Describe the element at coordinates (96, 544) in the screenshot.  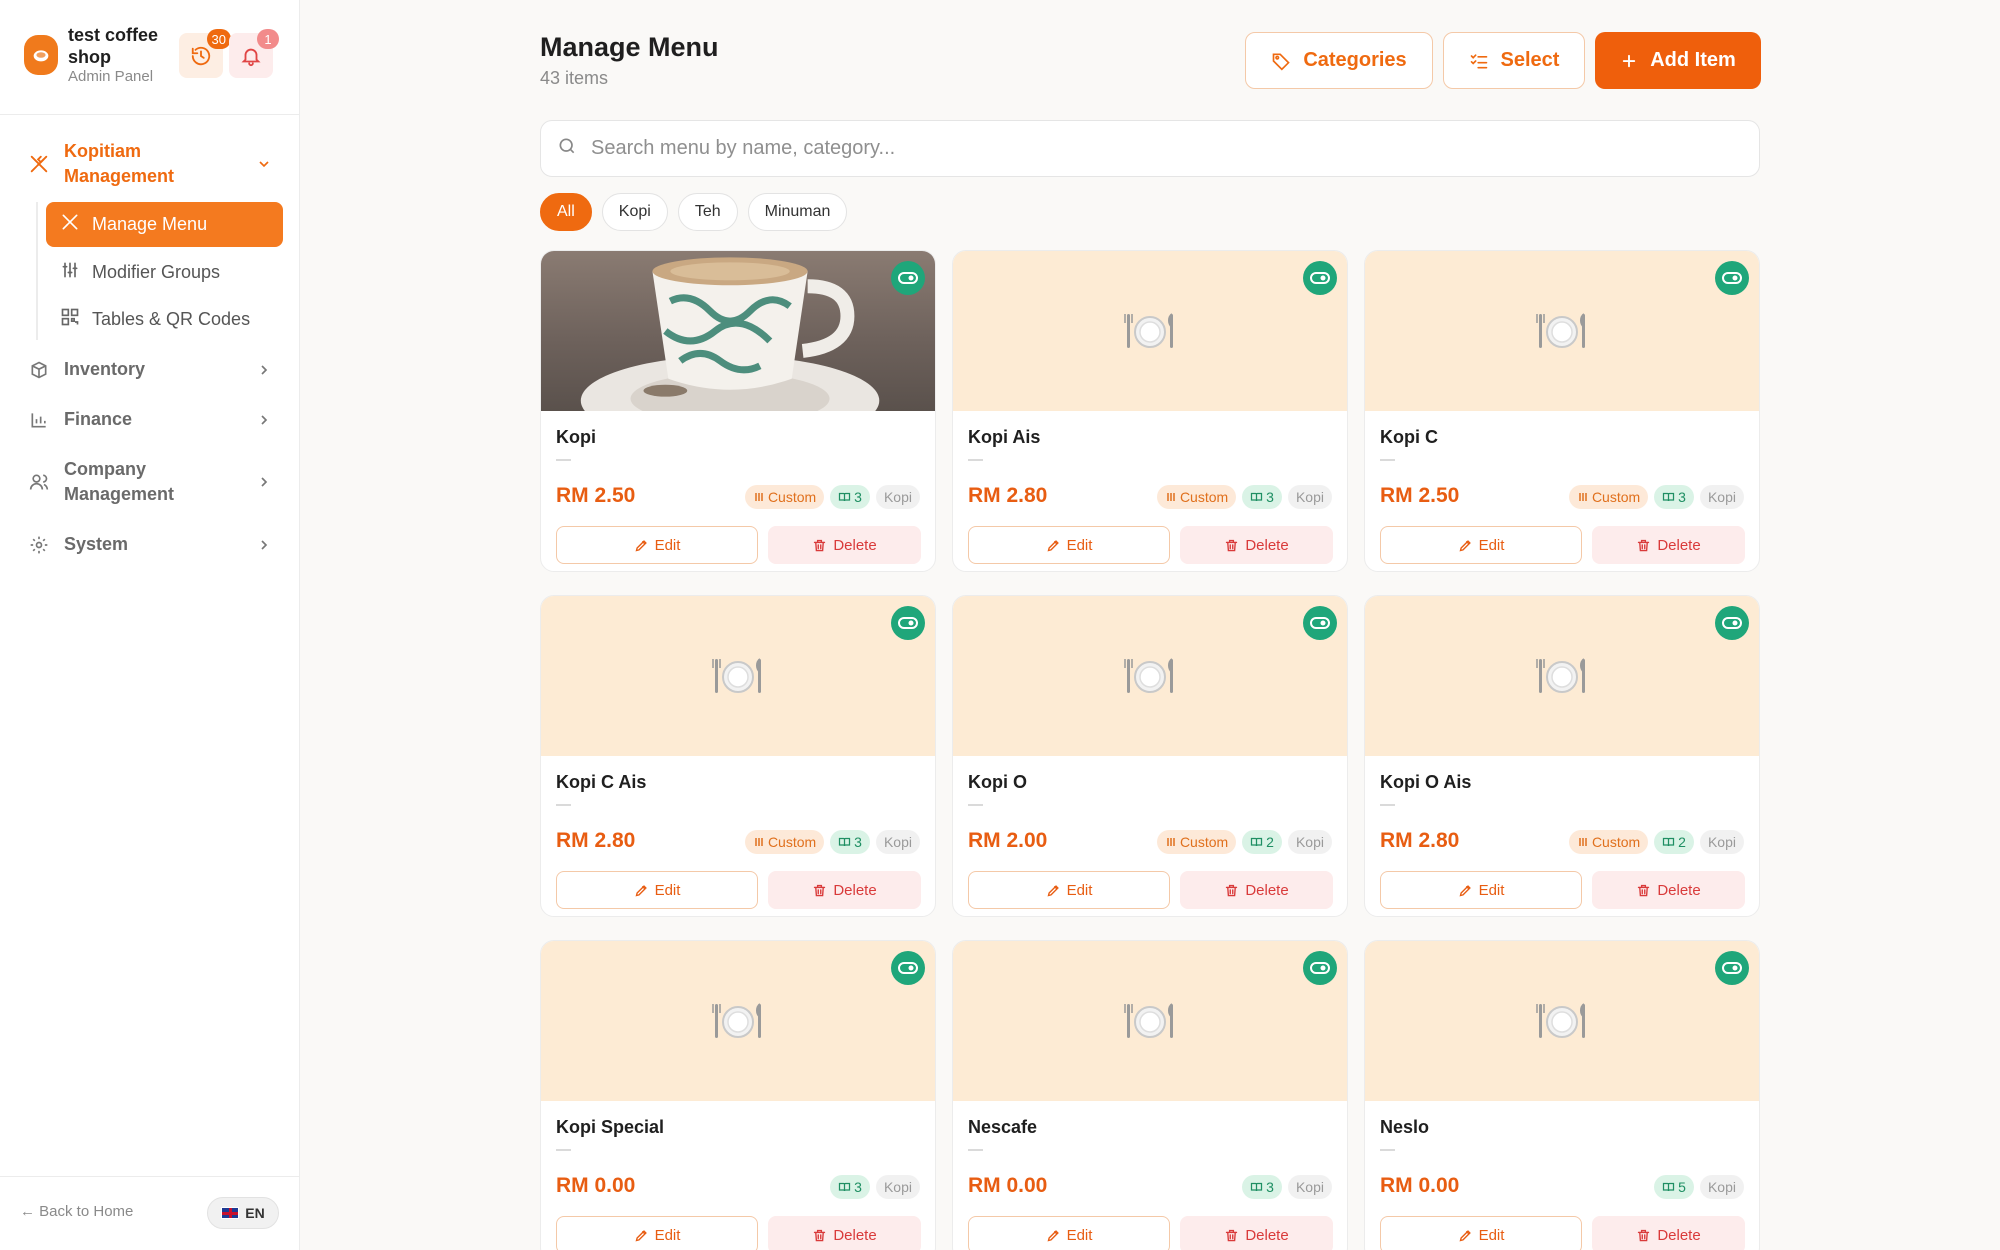
I see `sidebar-group-label: System` at that location.